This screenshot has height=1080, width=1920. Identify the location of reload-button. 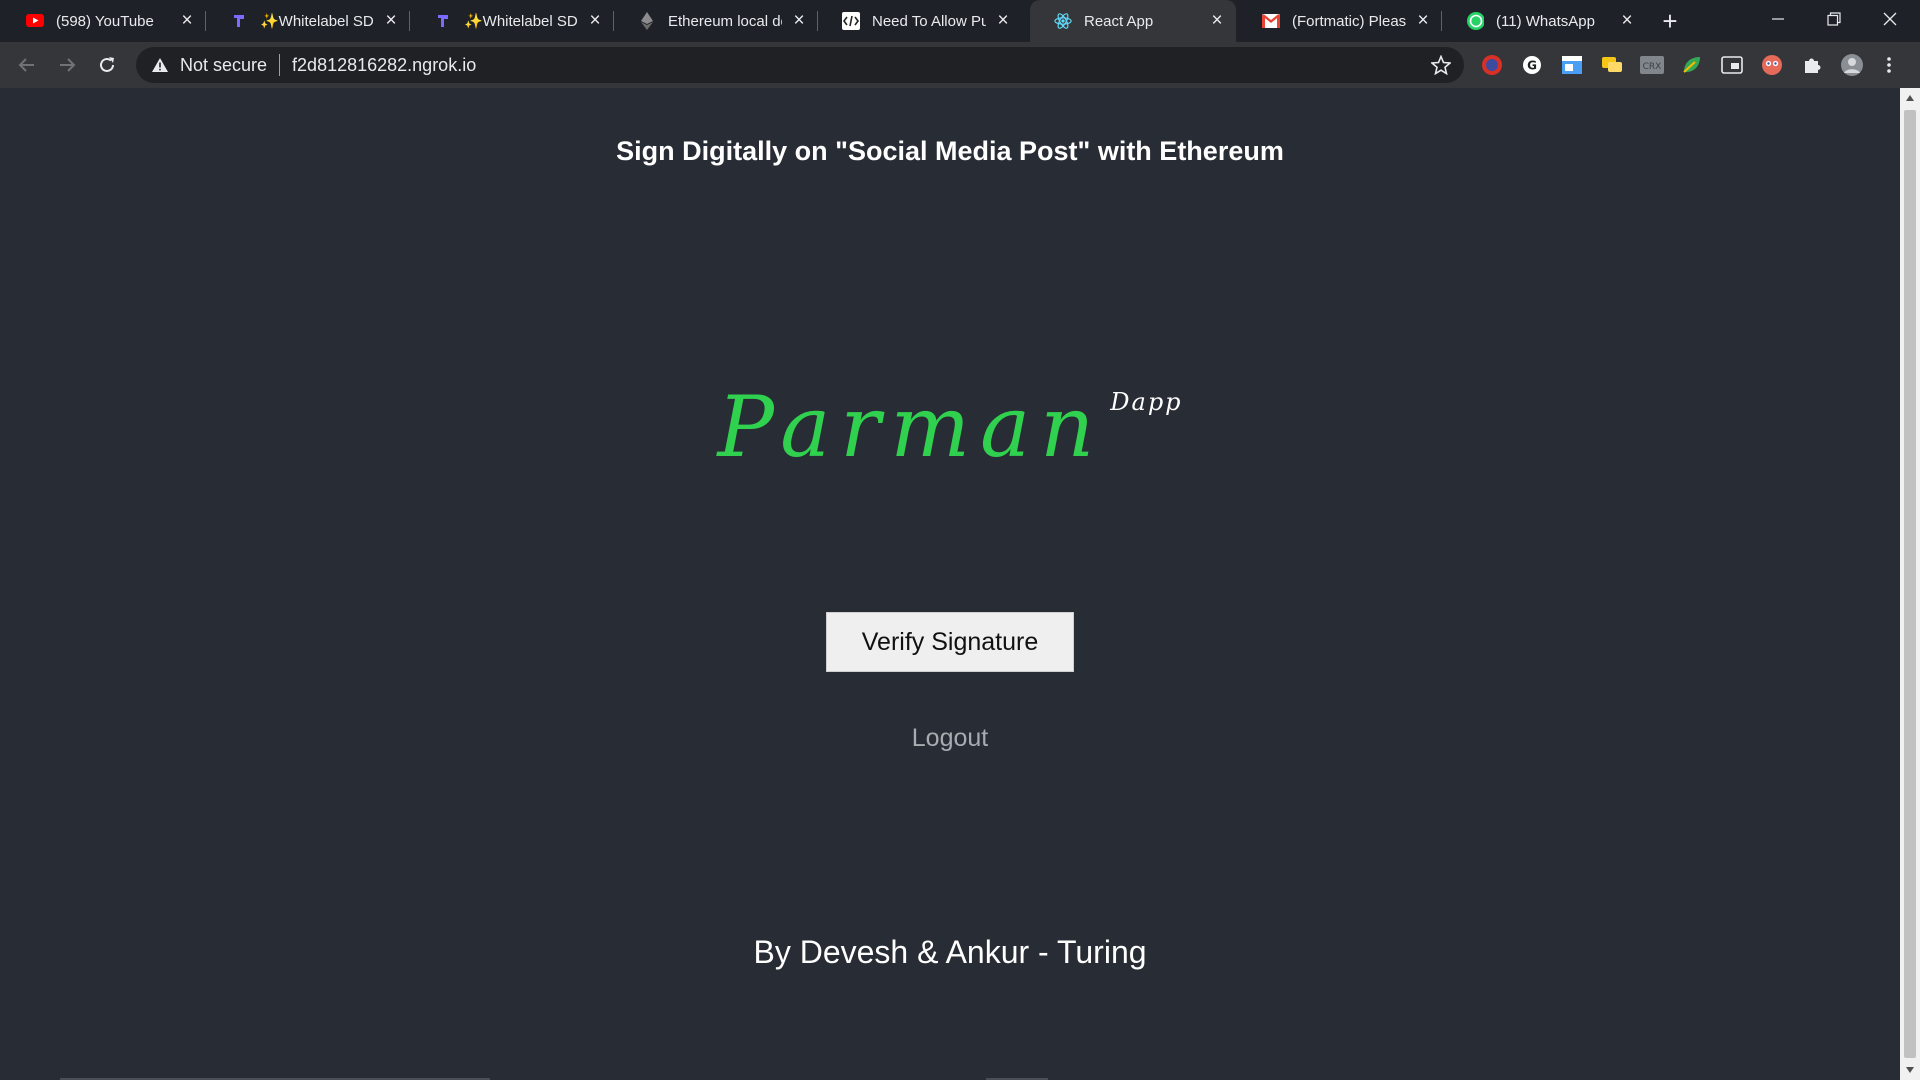
(107, 65).